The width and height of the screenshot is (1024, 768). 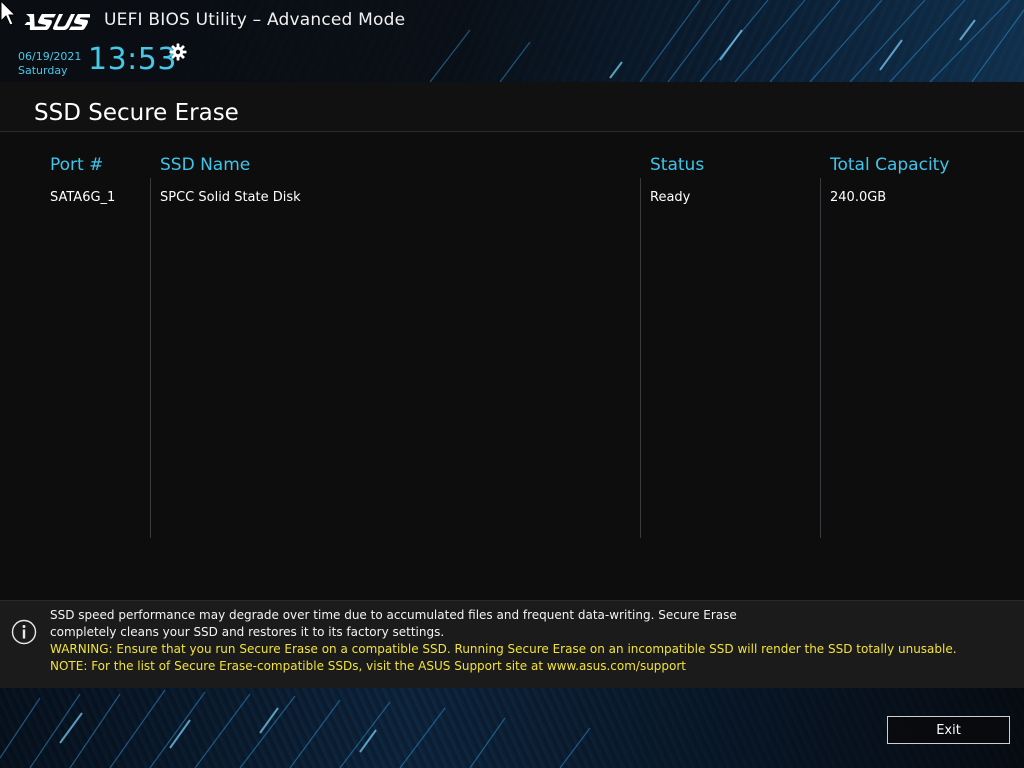 What do you see at coordinates (858, 197) in the screenshot?
I see `cell-total-capacity: 240.0GB` at bounding box center [858, 197].